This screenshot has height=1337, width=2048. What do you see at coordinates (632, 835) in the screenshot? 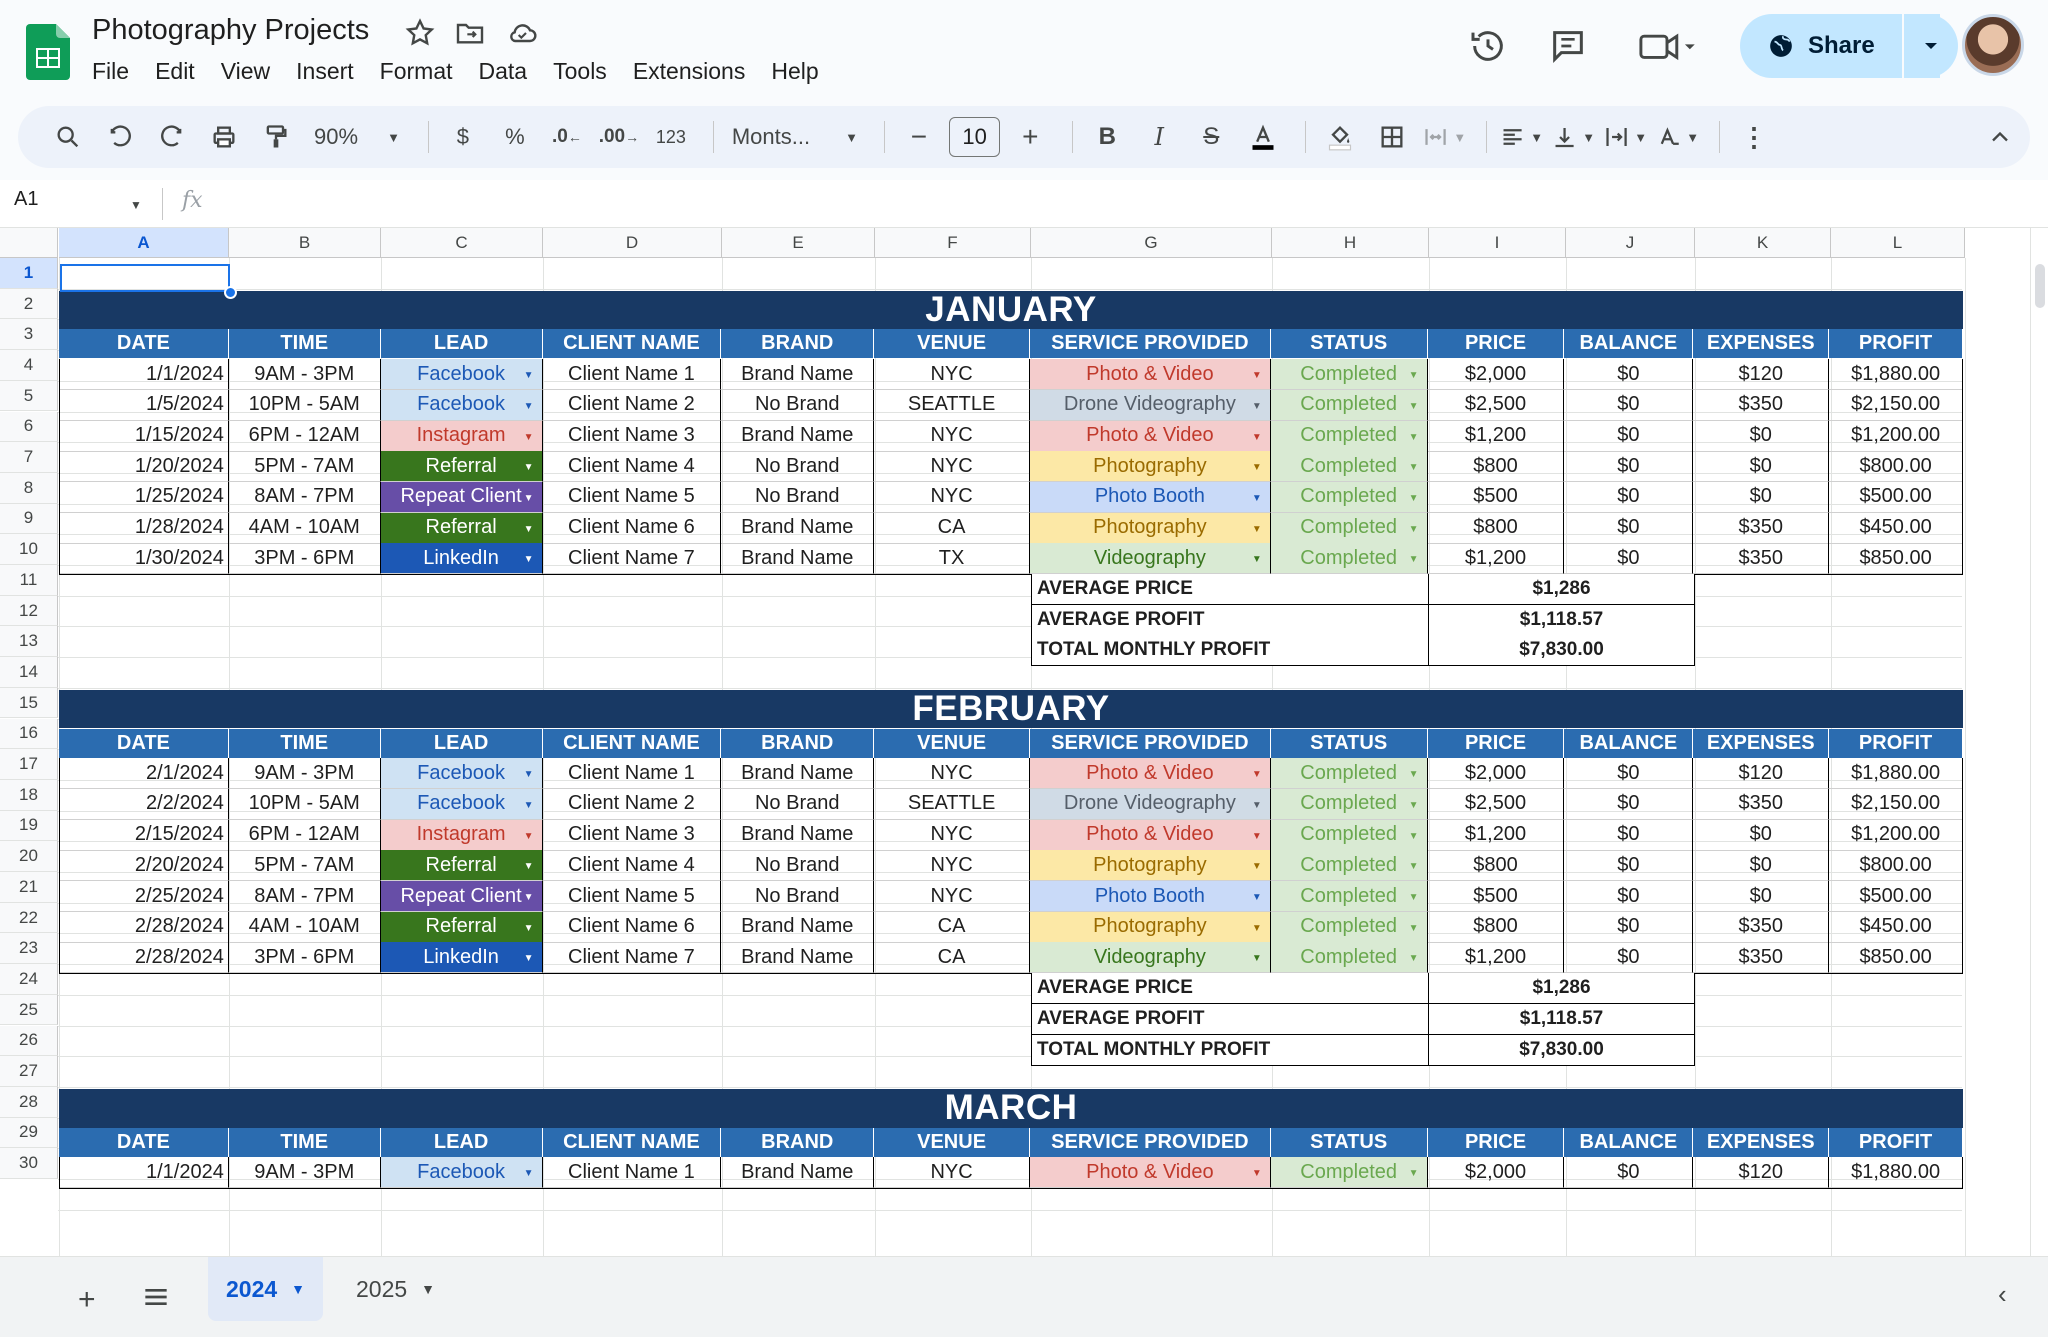
I see `table-cell: Client Name 3` at bounding box center [632, 835].